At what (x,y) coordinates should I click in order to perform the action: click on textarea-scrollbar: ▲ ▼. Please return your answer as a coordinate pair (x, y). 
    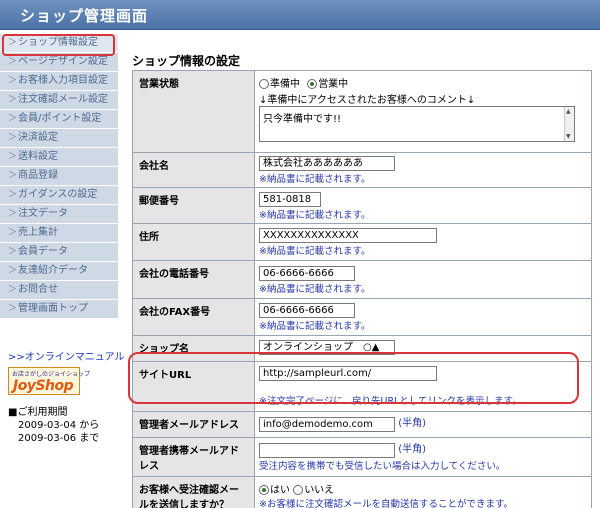
    Looking at the image, I should click on (569, 124).